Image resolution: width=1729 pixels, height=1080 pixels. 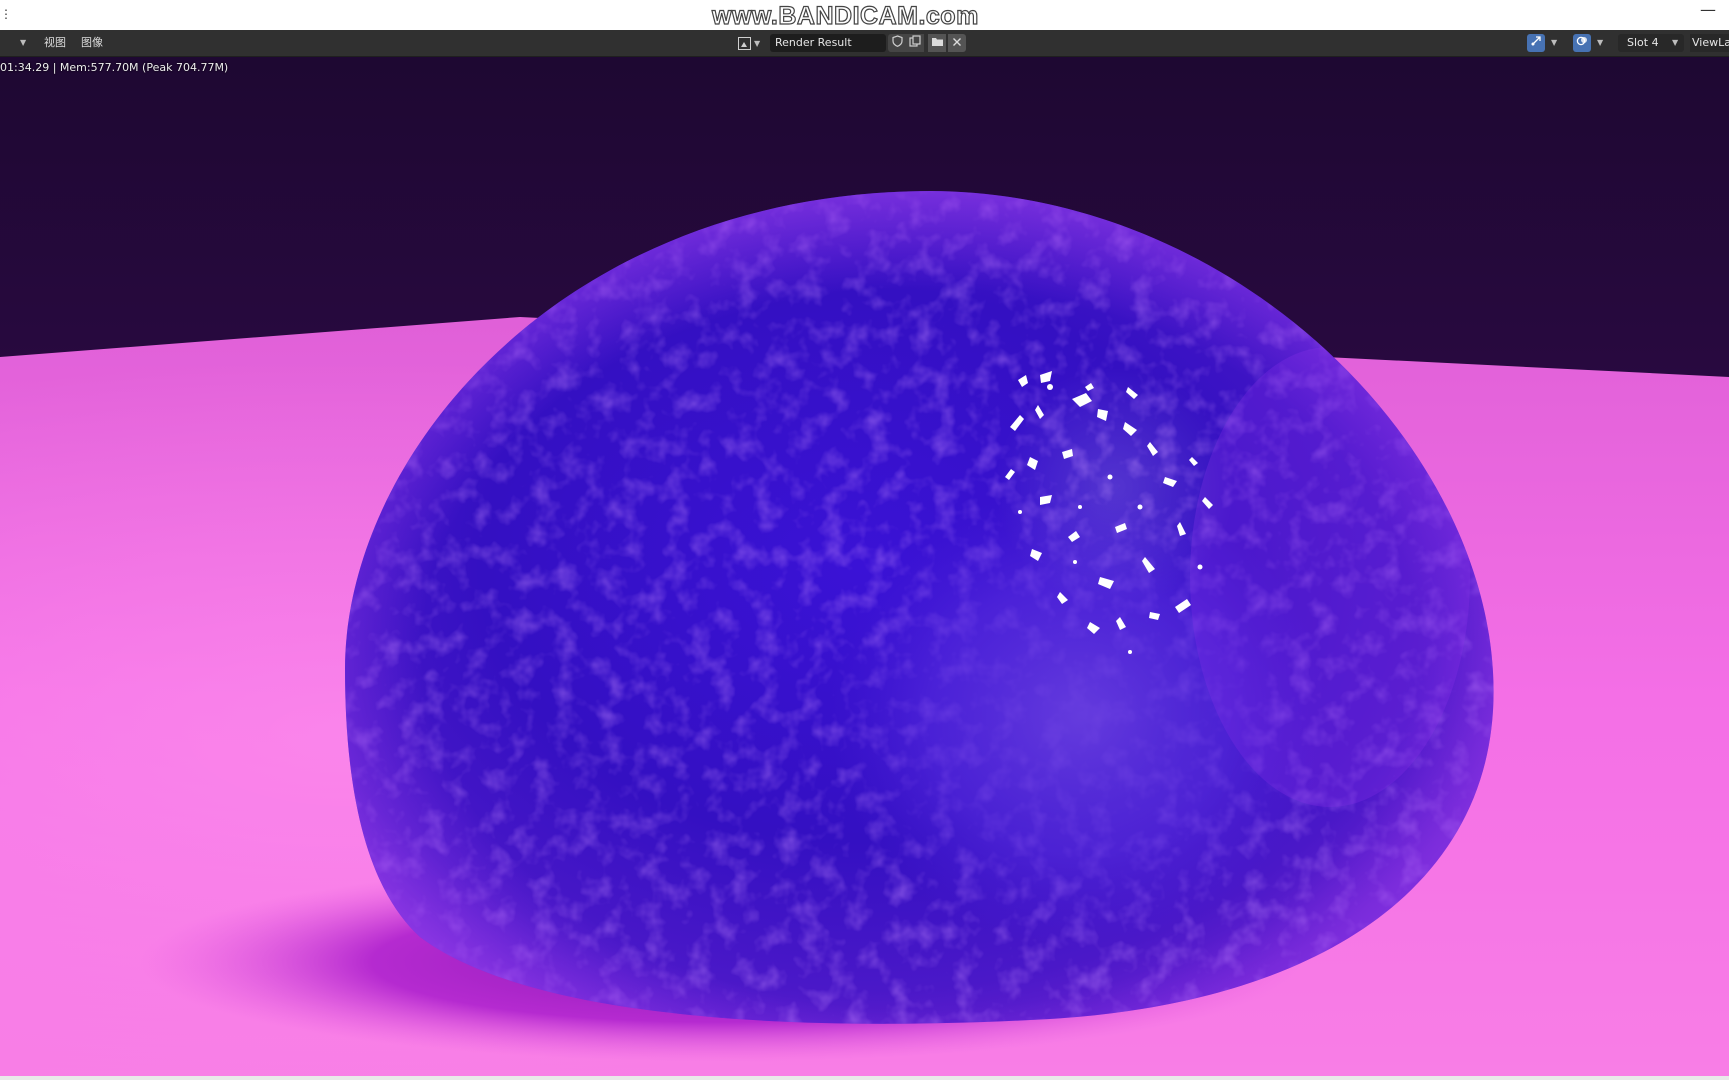 I want to click on gizmo-icon, so click(x=1536, y=43).